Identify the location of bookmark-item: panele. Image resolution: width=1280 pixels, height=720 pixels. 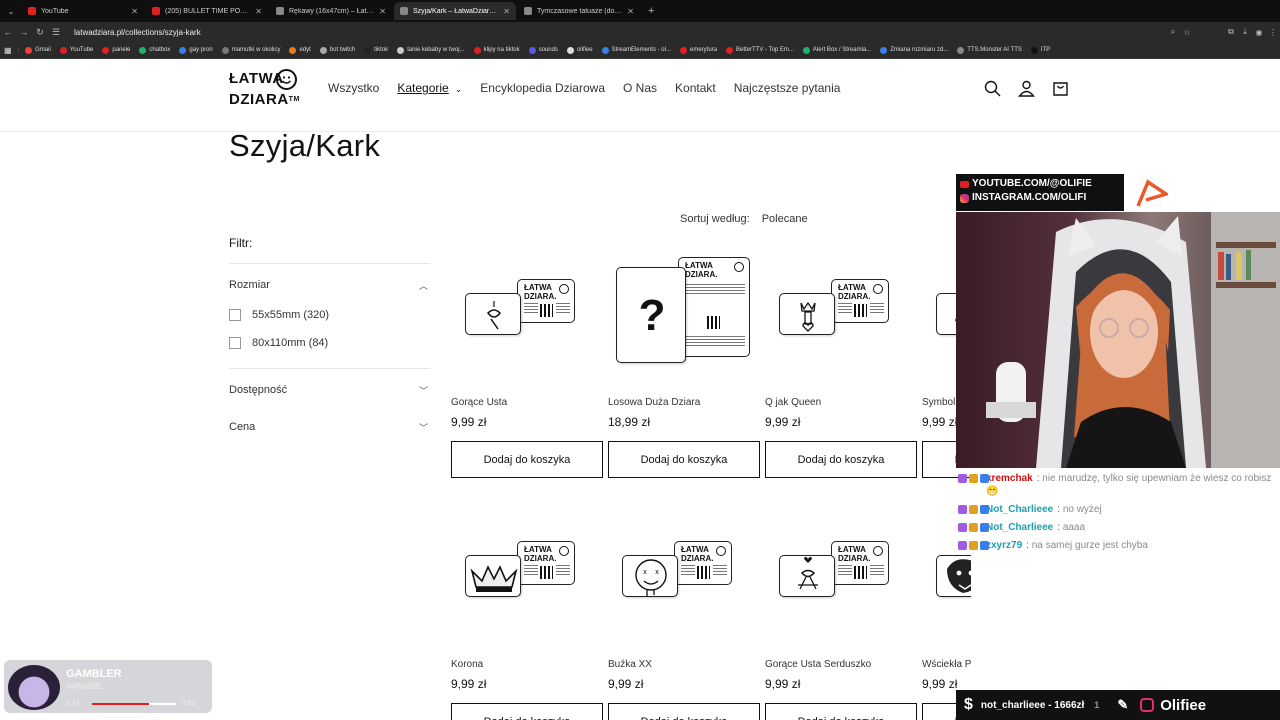
(116, 50).